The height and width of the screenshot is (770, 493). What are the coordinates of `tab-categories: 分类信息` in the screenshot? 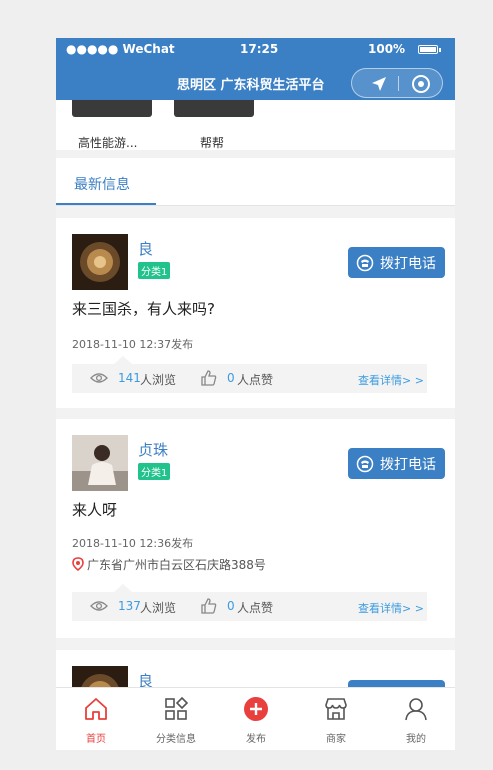 It's located at (176, 719).